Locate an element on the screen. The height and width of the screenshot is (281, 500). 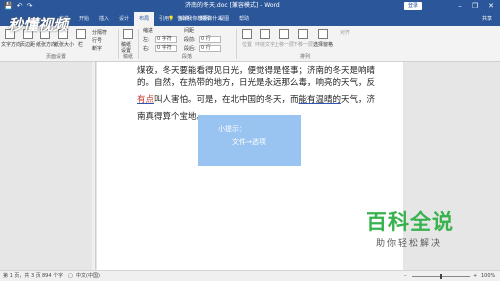
minimize-icon: – is located at coordinates (460, 6).